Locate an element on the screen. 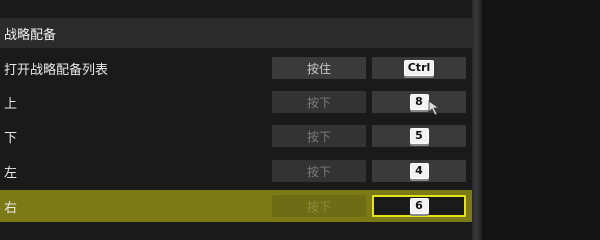  keycap: 4 is located at coordinates (419, 171).